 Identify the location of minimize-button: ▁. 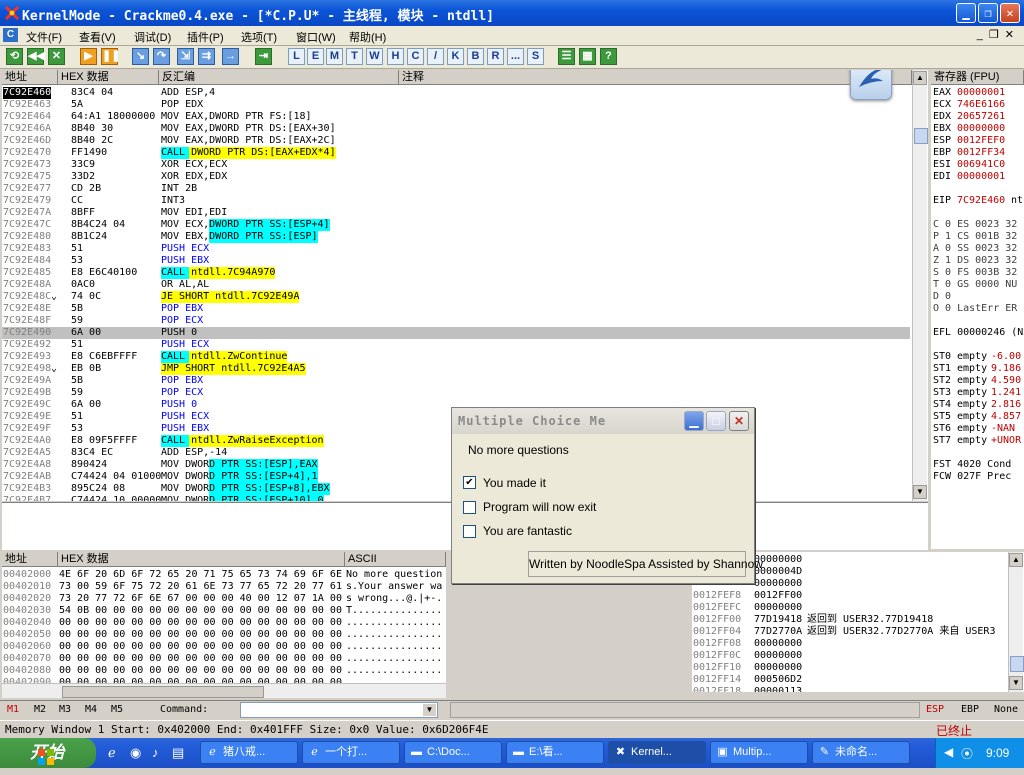
(966, 13).